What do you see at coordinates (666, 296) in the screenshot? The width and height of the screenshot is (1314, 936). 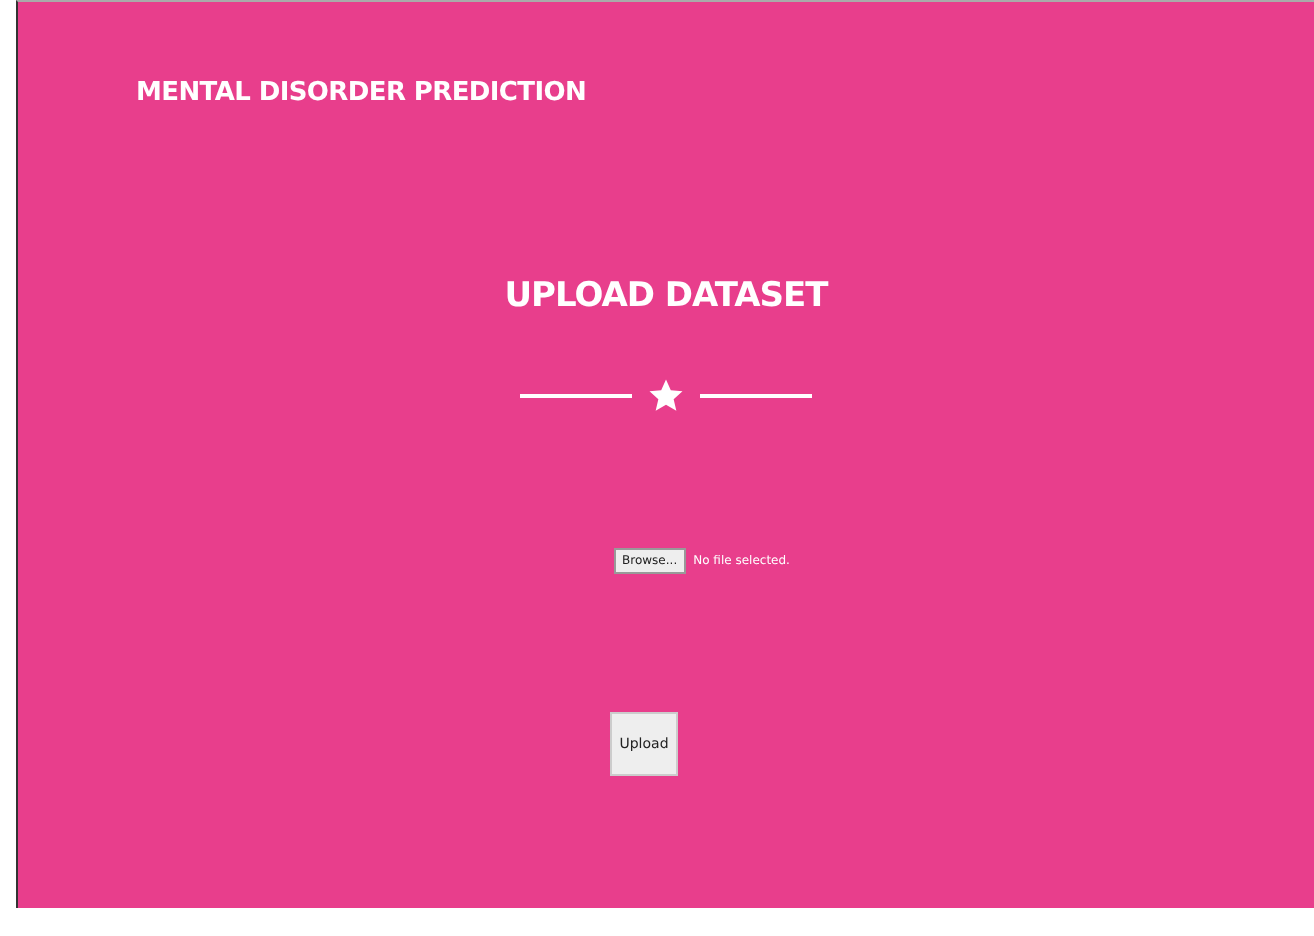 I see `page-heading: UPLOAD DATASET` at bounding box center [666, 296].